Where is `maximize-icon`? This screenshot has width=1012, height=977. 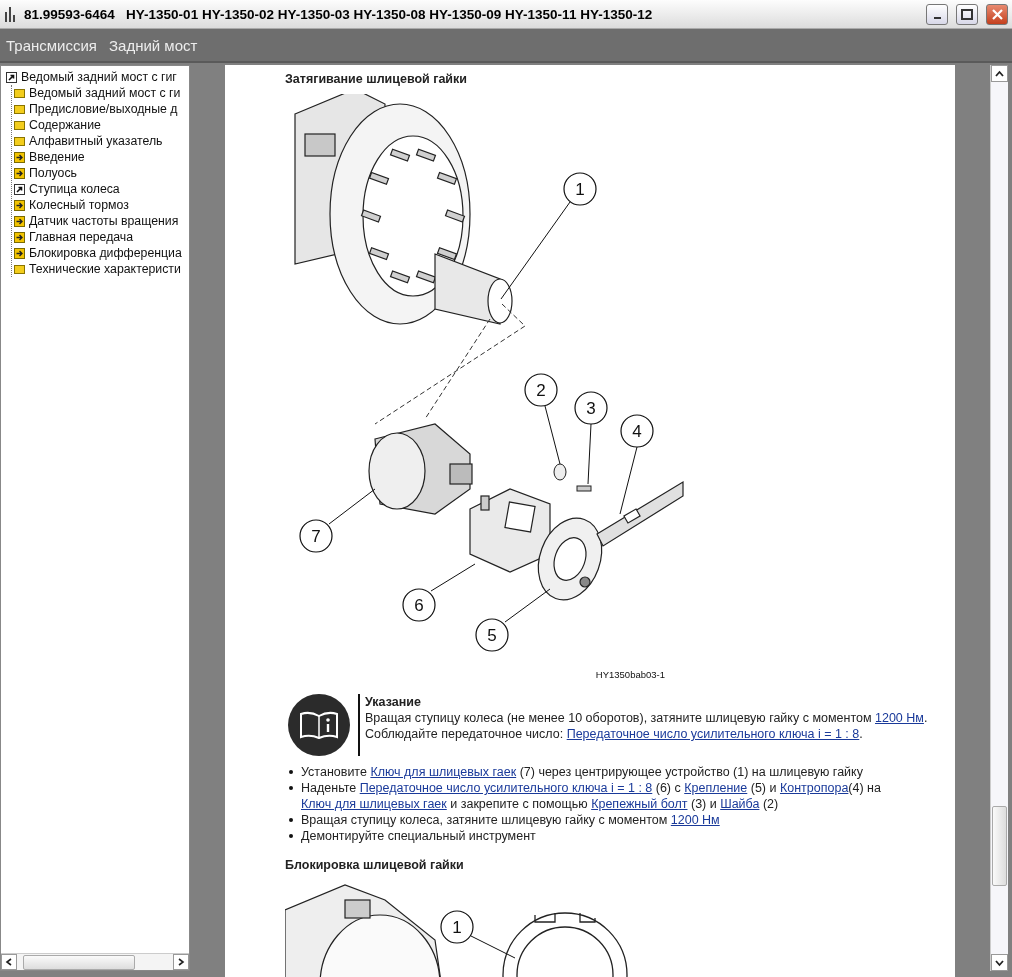
maximize-icon is located at coordinates (967, 14).